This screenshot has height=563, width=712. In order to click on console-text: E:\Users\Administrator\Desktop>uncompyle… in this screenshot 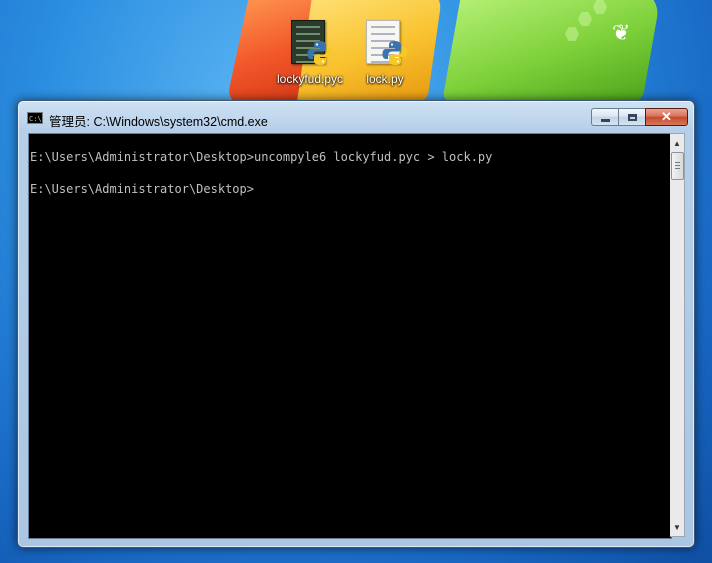, I will do `click(261, 173)`.